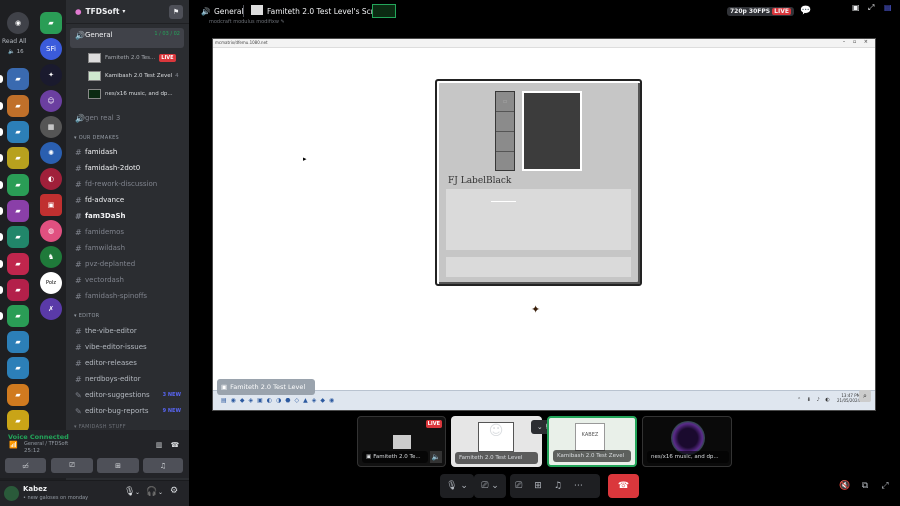  What do you see at coordinates (51, 75) in the screenshot?
I see `server-avatar: ✦` at bounding box center [51, 75].